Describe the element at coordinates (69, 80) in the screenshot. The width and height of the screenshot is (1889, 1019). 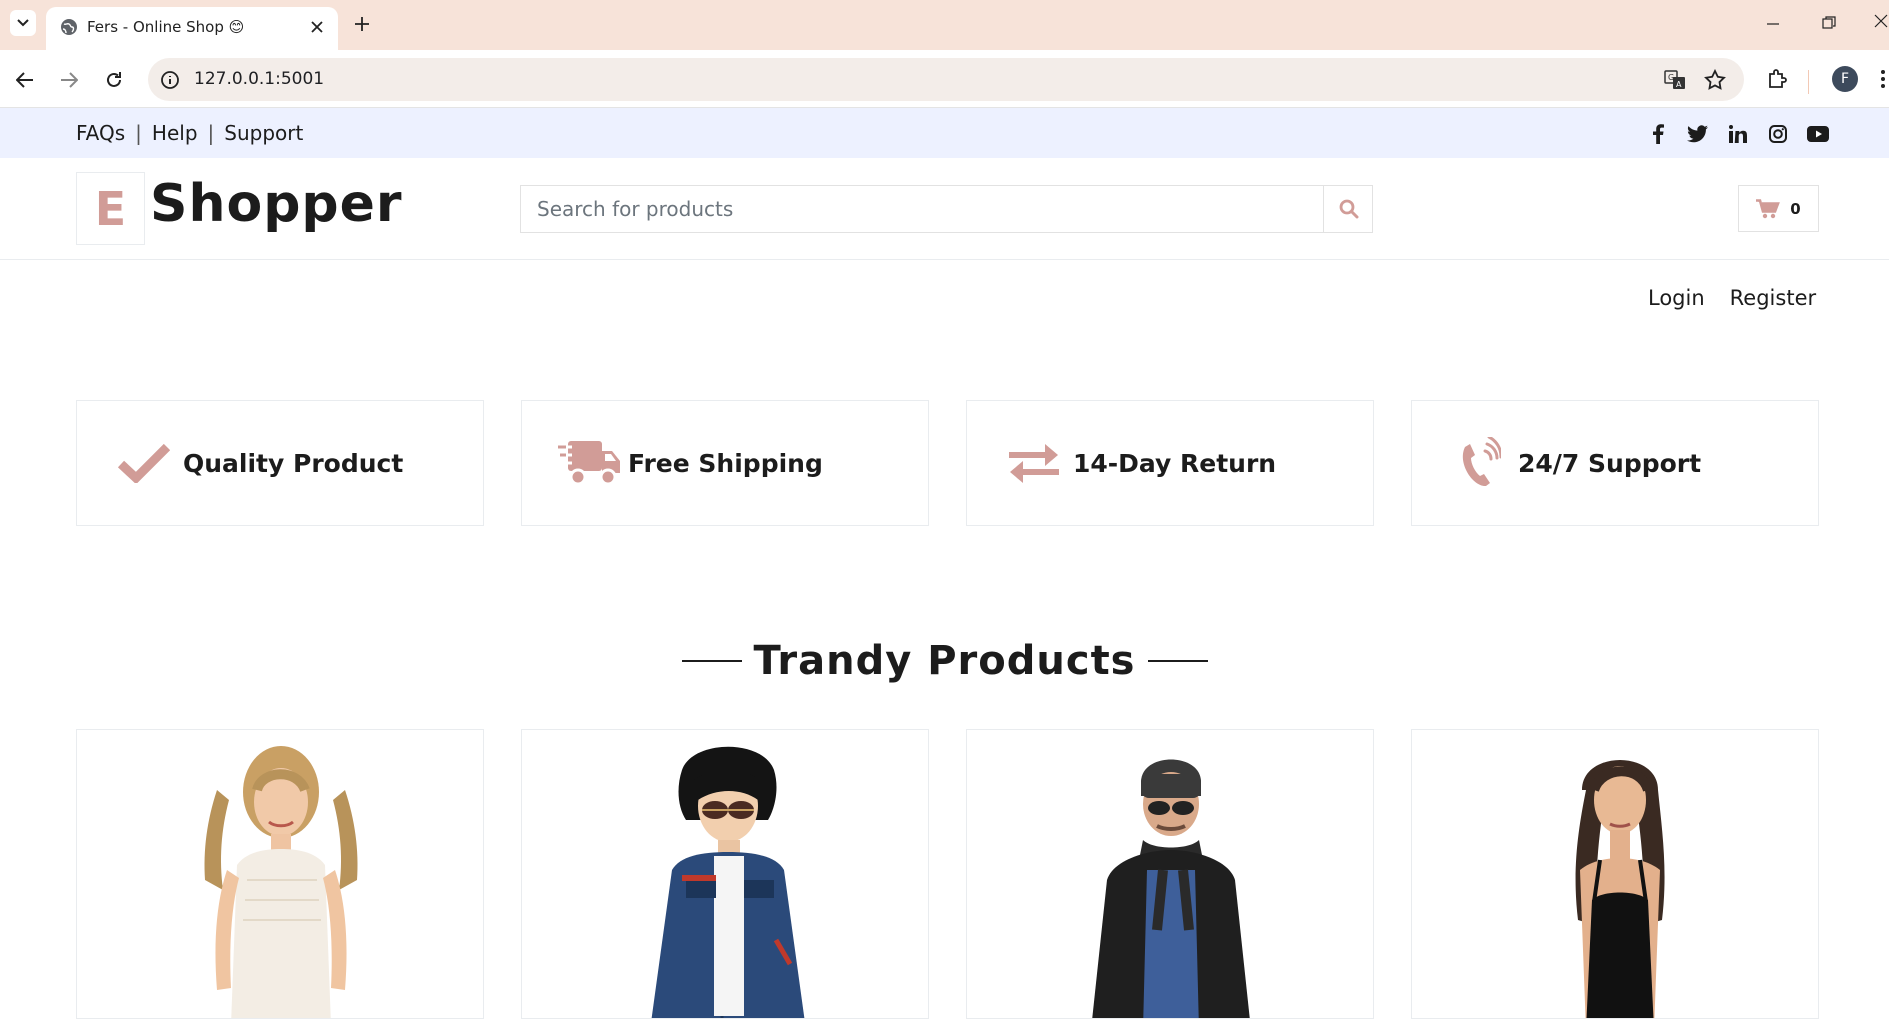
I see `forward-icon` at that location.